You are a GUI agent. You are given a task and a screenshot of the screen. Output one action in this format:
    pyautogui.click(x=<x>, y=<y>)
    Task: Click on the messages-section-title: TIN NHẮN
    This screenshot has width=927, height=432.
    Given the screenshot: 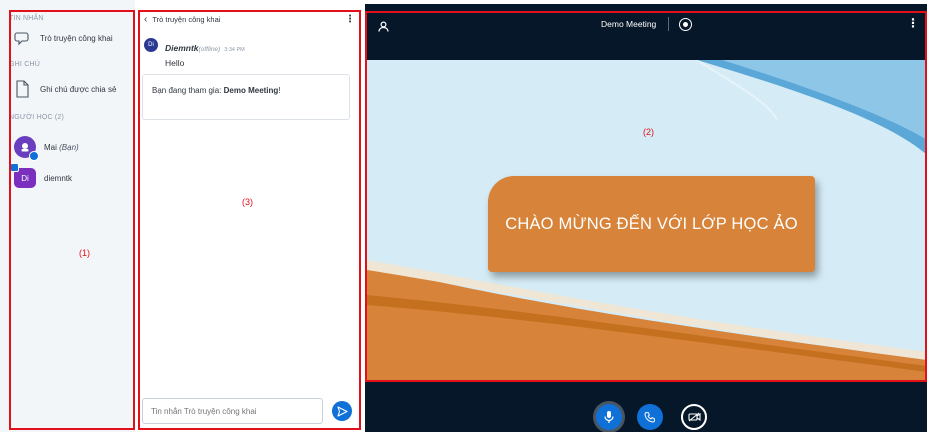 What is the action you would take?
    pyautogui.click(x=26, y=18)
    